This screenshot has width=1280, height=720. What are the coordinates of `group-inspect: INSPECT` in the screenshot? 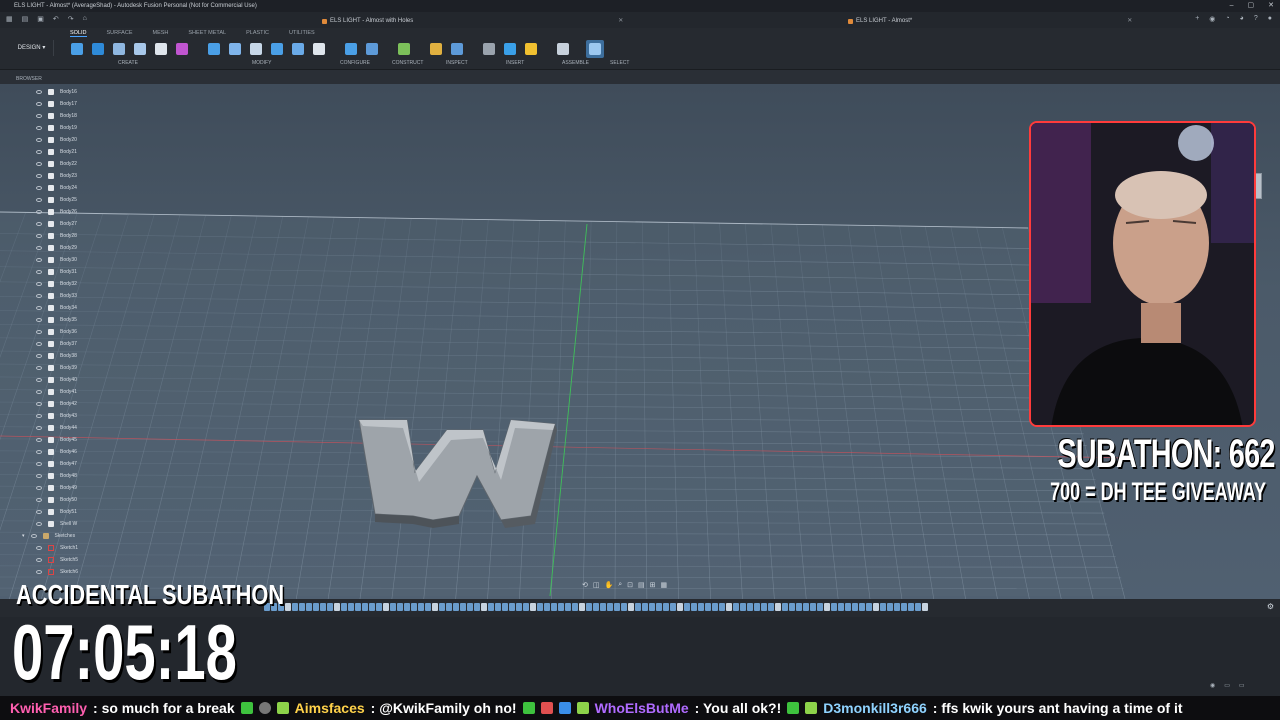 It's located at (457, 63).